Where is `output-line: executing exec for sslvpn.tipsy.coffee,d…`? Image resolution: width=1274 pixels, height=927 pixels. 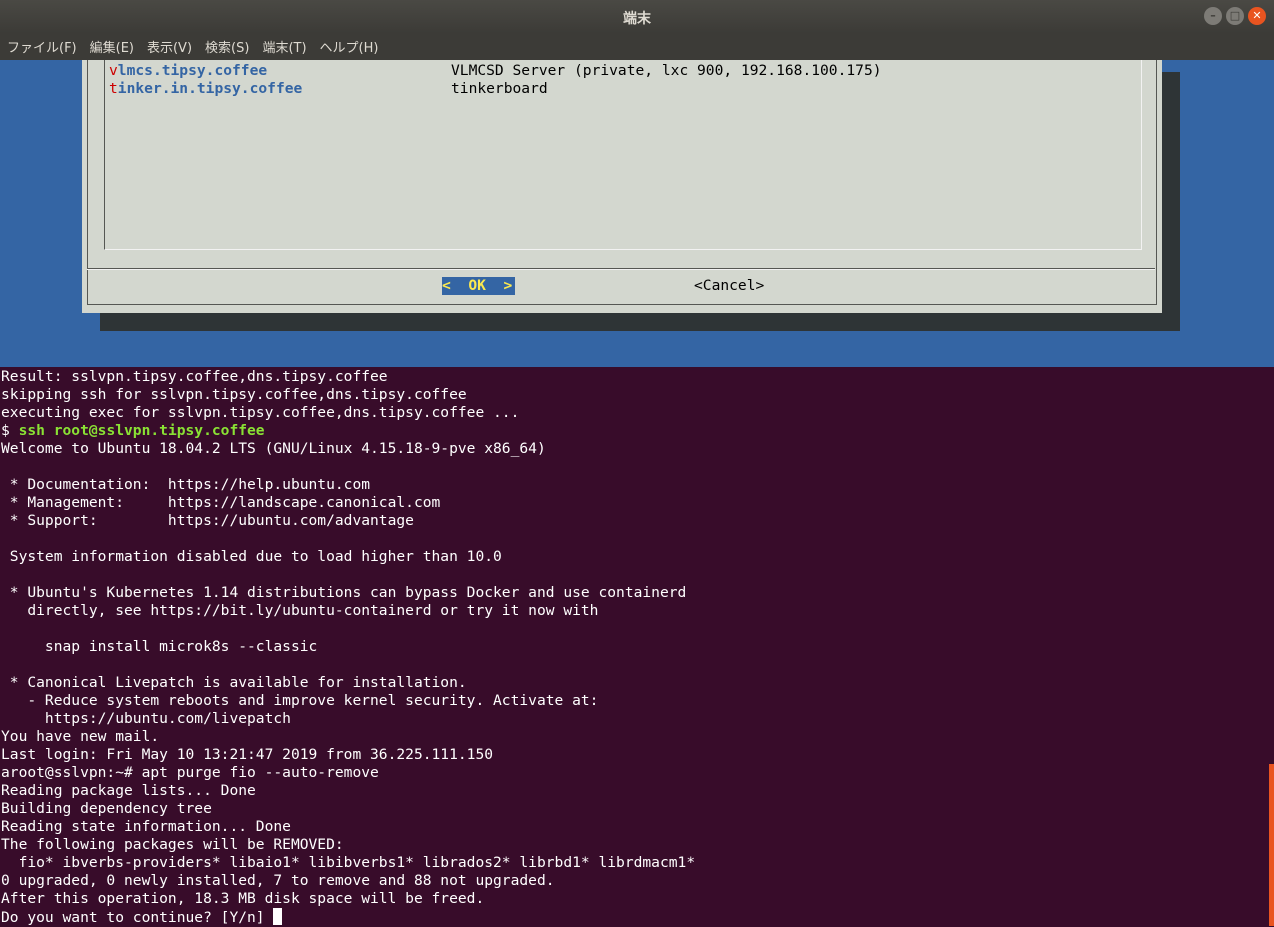 output-line: executing exec for sslvpn.tipsy.coffee,d… is located at coordinates (260, 412).